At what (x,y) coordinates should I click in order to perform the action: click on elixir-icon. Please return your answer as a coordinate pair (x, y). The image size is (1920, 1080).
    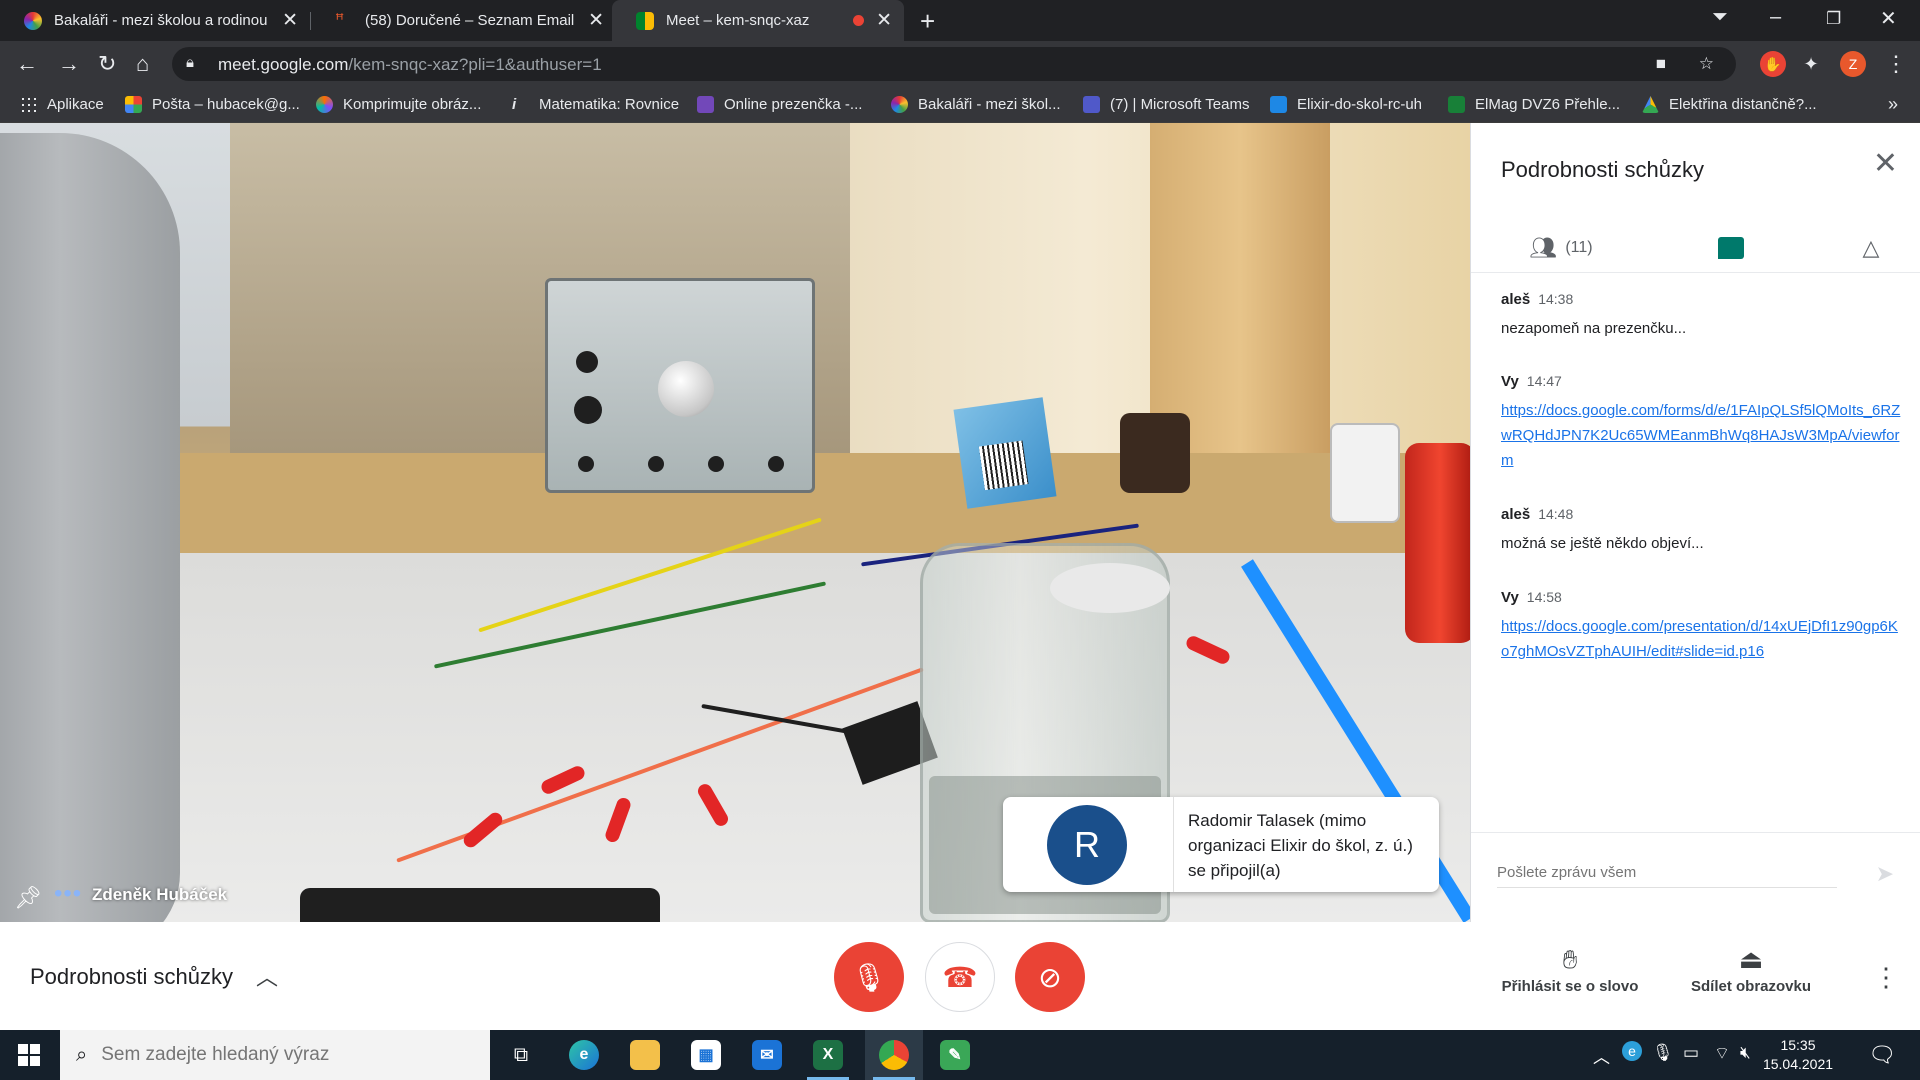
    Looking at the image, I should click on (1278, 104).